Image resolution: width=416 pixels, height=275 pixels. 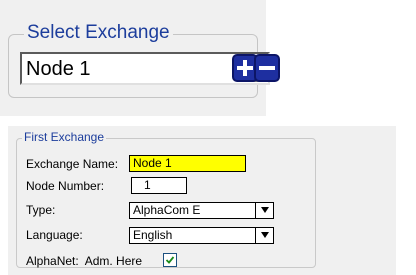 What do you see at coordinates (159, 185) in the screenshot?
I see `node-number-field: 1` at bounding box center [159, 185].